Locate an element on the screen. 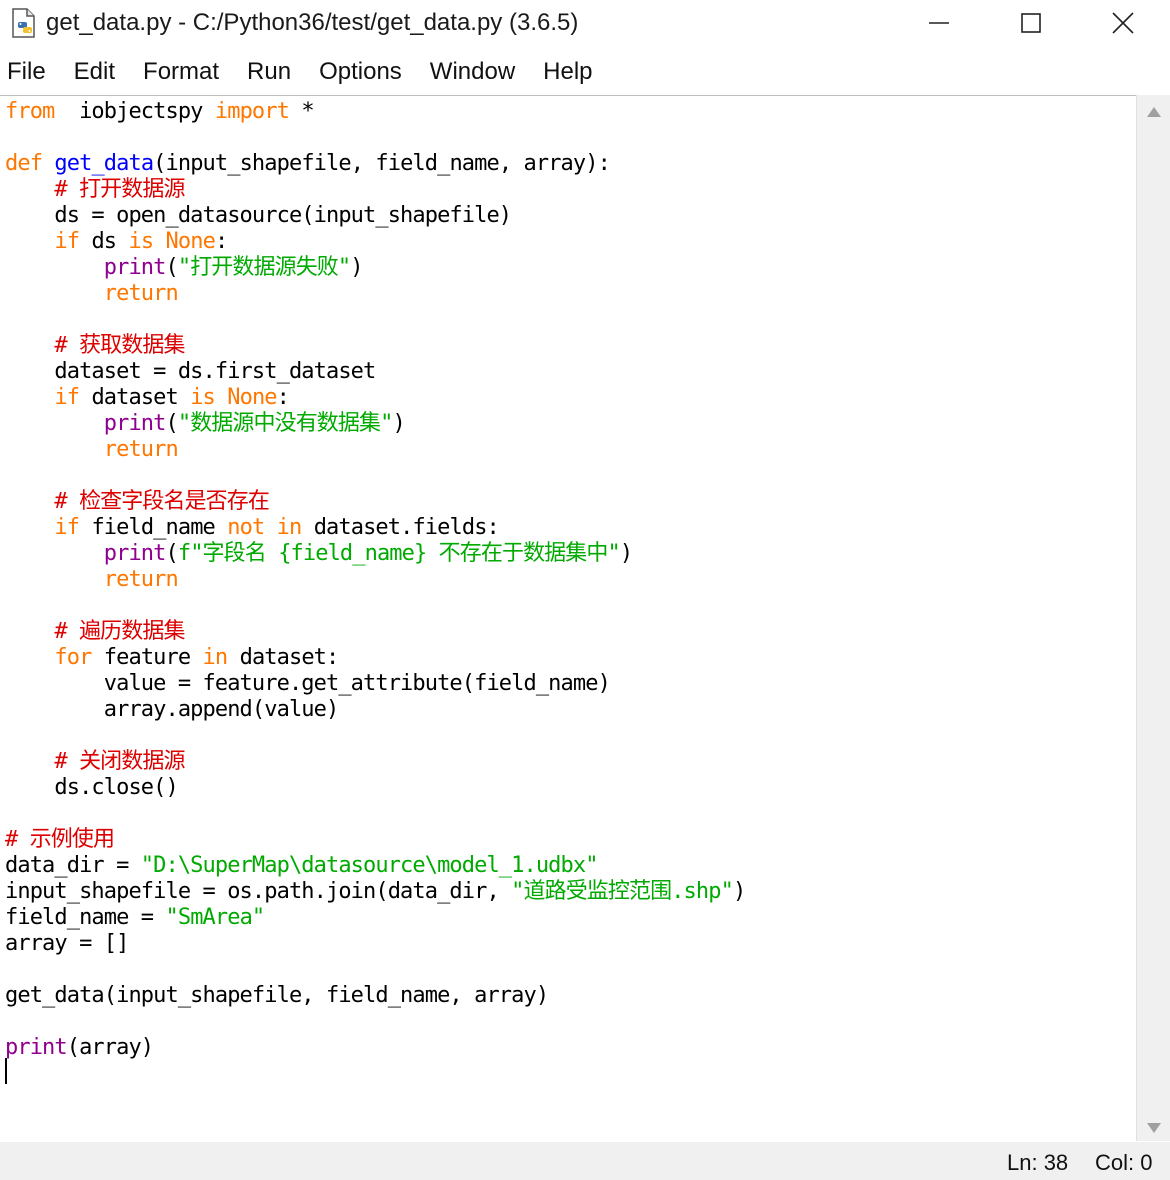 Image resolution: width=1170 pixels, height=1180 pixels. python-file-icon is located at coordinates (24, 23).